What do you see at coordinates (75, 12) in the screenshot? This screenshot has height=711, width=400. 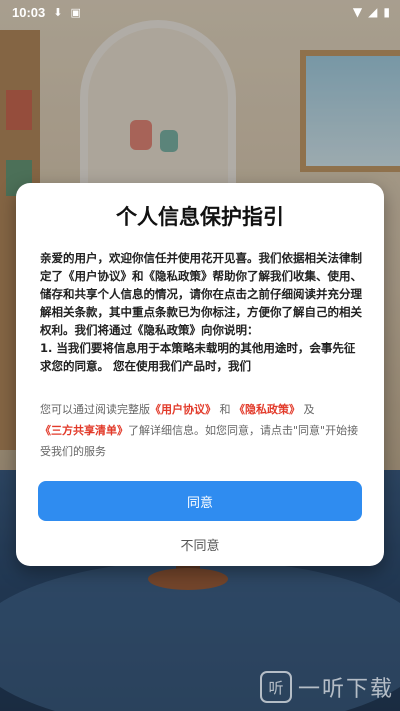 I see `notification-icon: ▣` at bounding box center [75, 12].